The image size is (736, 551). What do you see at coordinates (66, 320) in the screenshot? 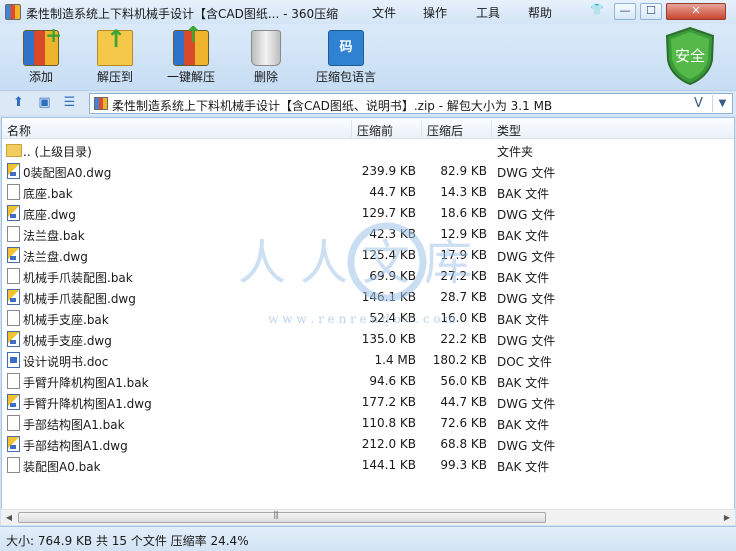
I see `file-name: 机械手支座.bak` at bounding box center [66, 320].